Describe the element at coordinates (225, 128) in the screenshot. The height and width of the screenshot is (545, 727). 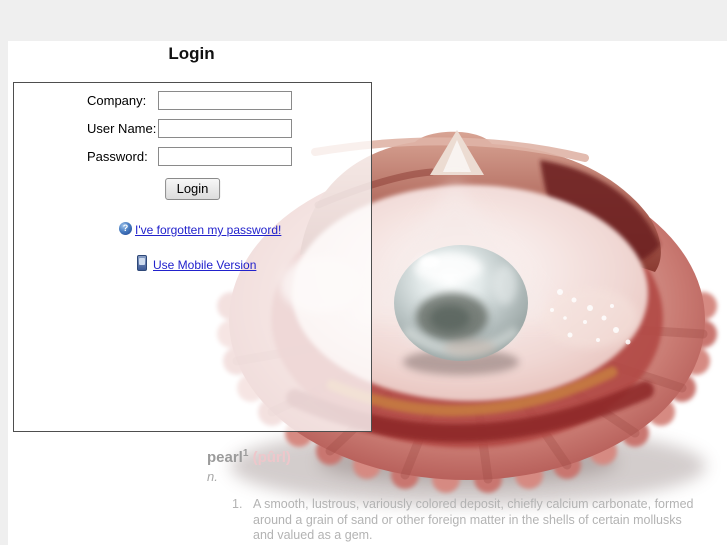
I see `username-input` at that location.